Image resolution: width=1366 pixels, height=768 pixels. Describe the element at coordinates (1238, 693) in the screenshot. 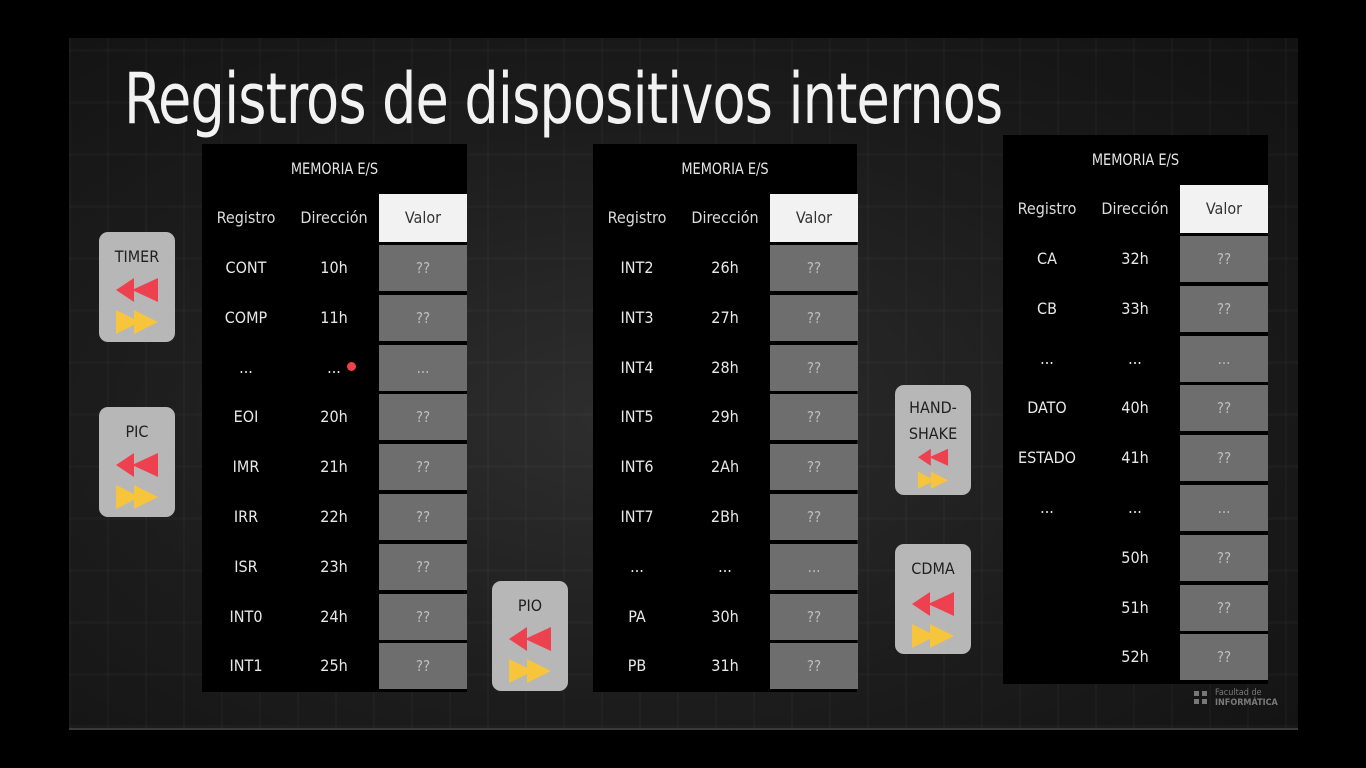

I see `logo-line1: Facultad de` at that location.